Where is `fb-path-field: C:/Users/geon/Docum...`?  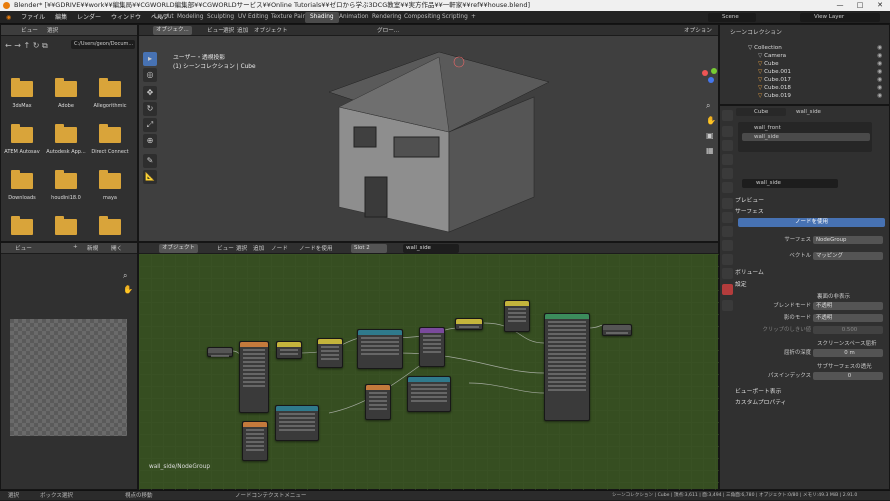 fb-path-field: C:/Users/geon/Docum... is located at coordinates (103, 44).